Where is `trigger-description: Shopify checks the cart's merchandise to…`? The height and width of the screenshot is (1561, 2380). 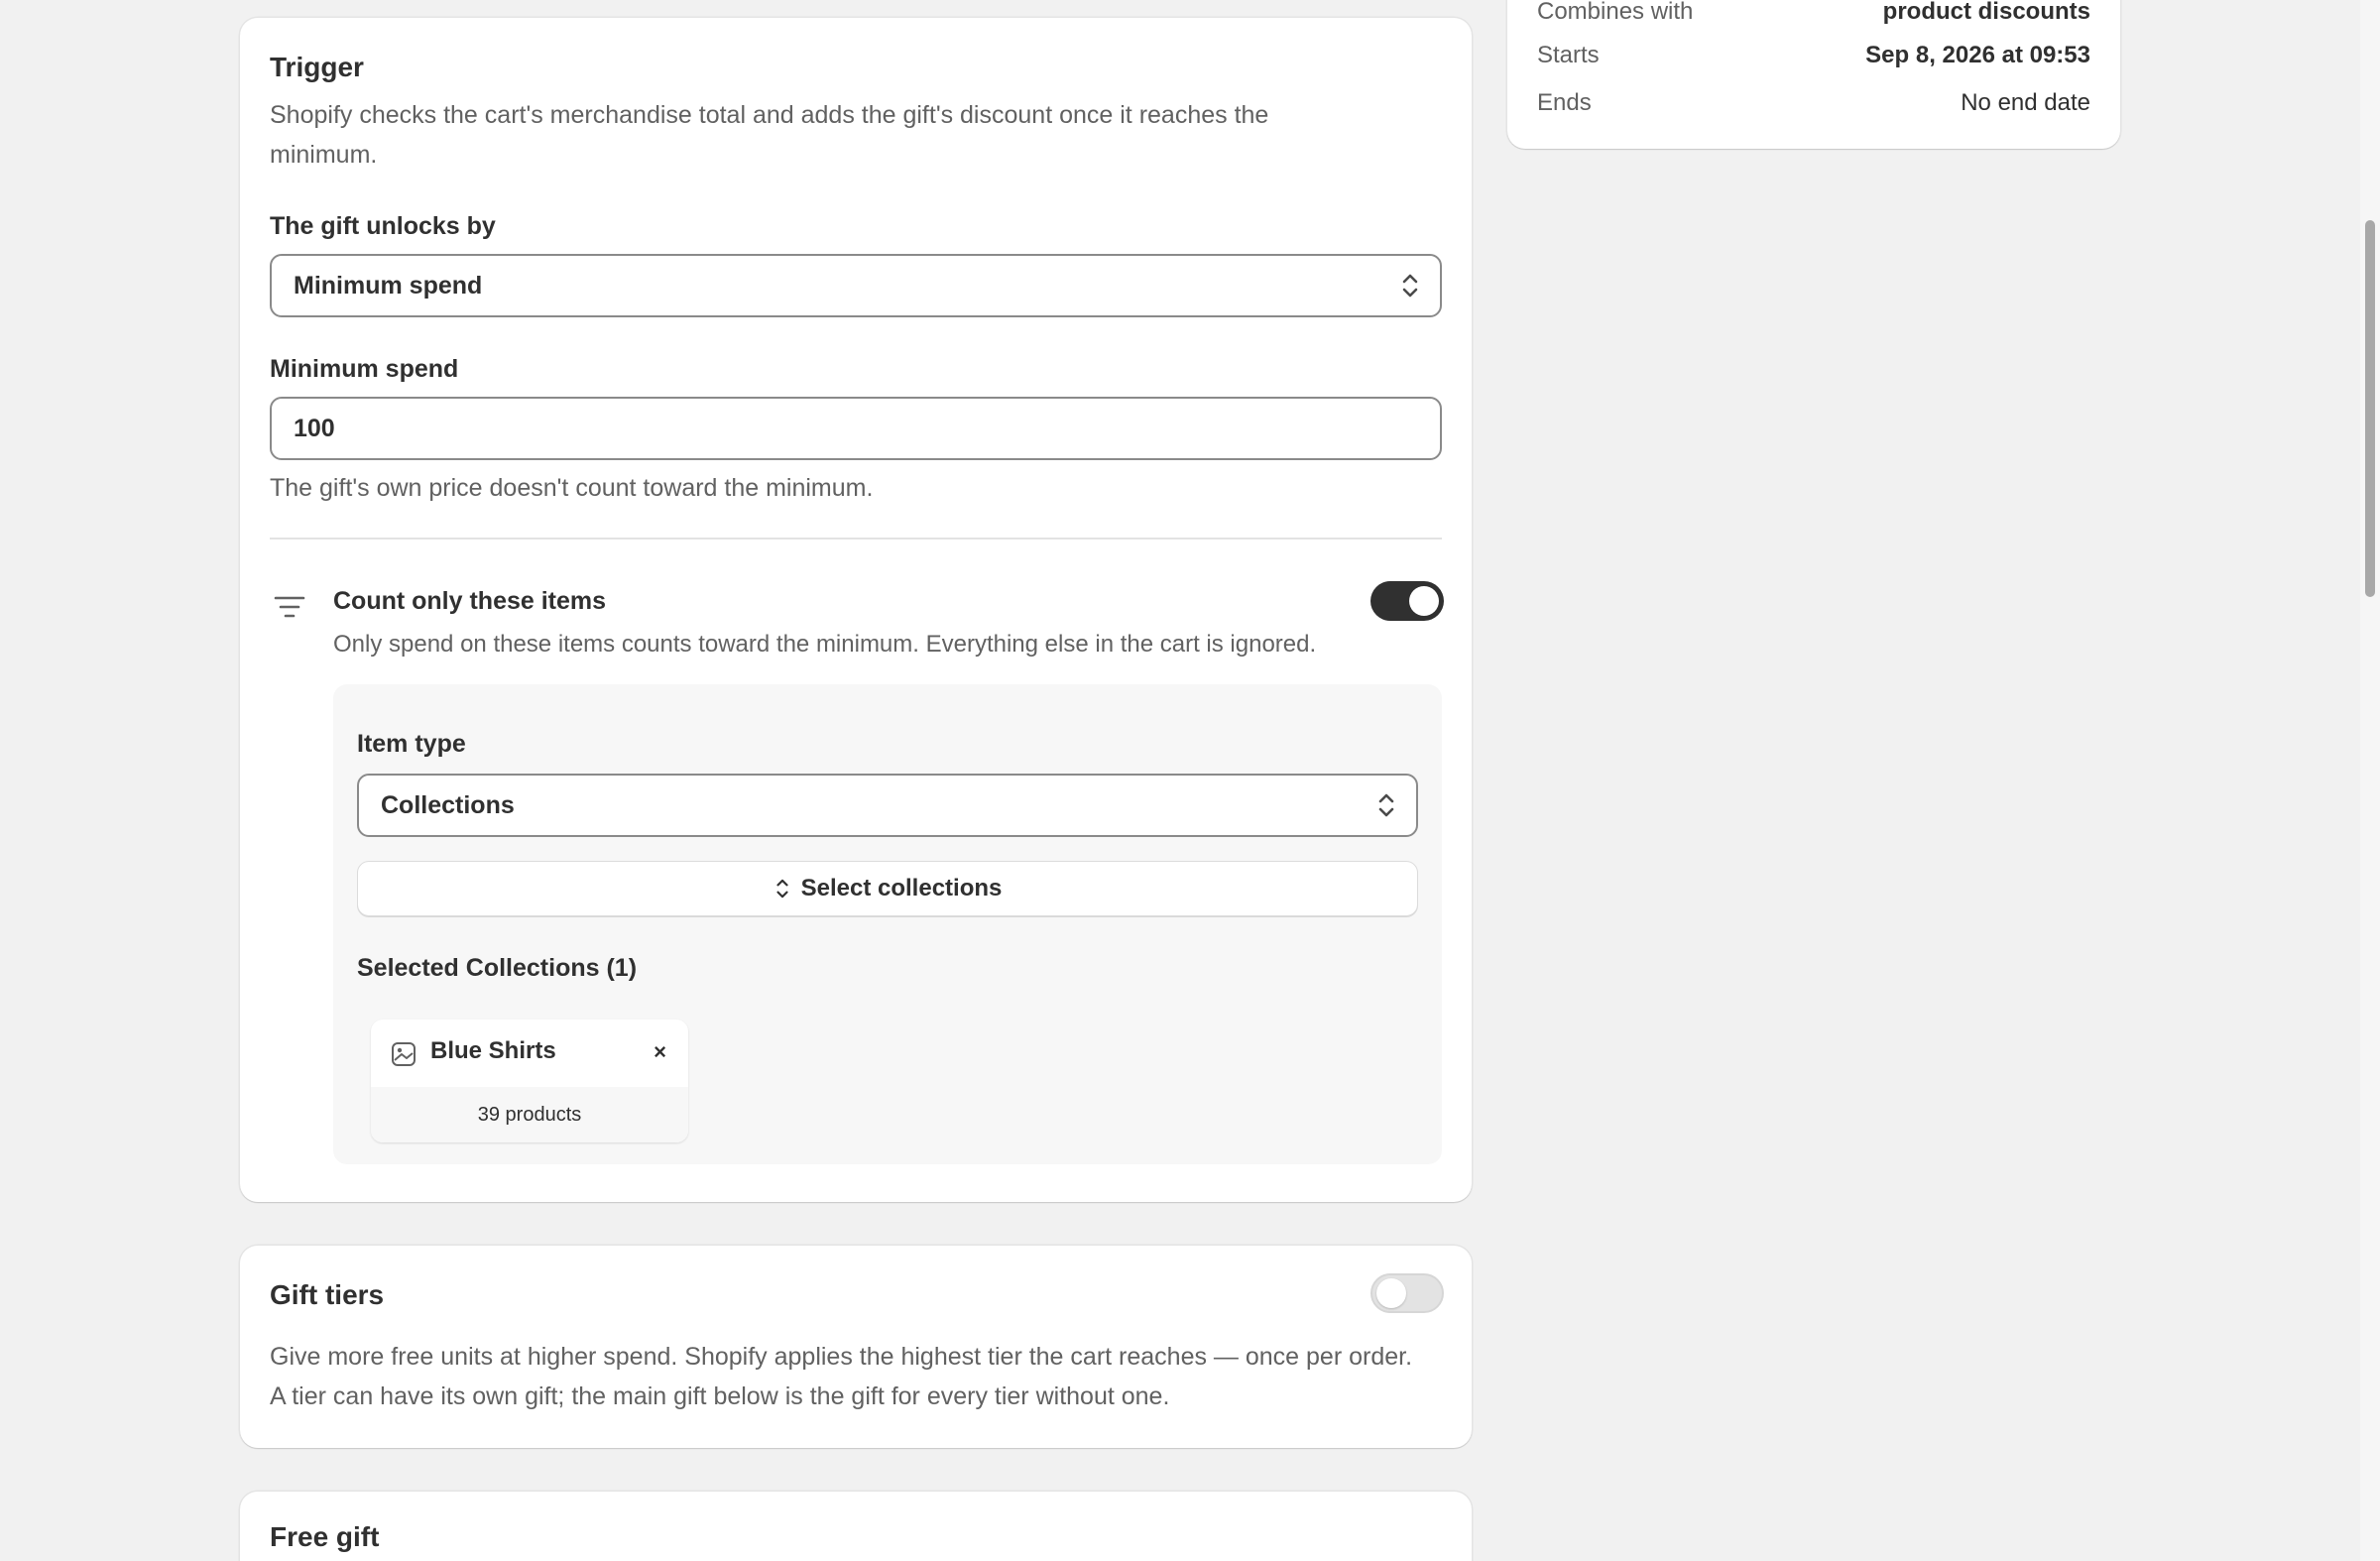
trigger-description: Shopify checks the cart's merchandise to… is located at coordinates (769, 135).